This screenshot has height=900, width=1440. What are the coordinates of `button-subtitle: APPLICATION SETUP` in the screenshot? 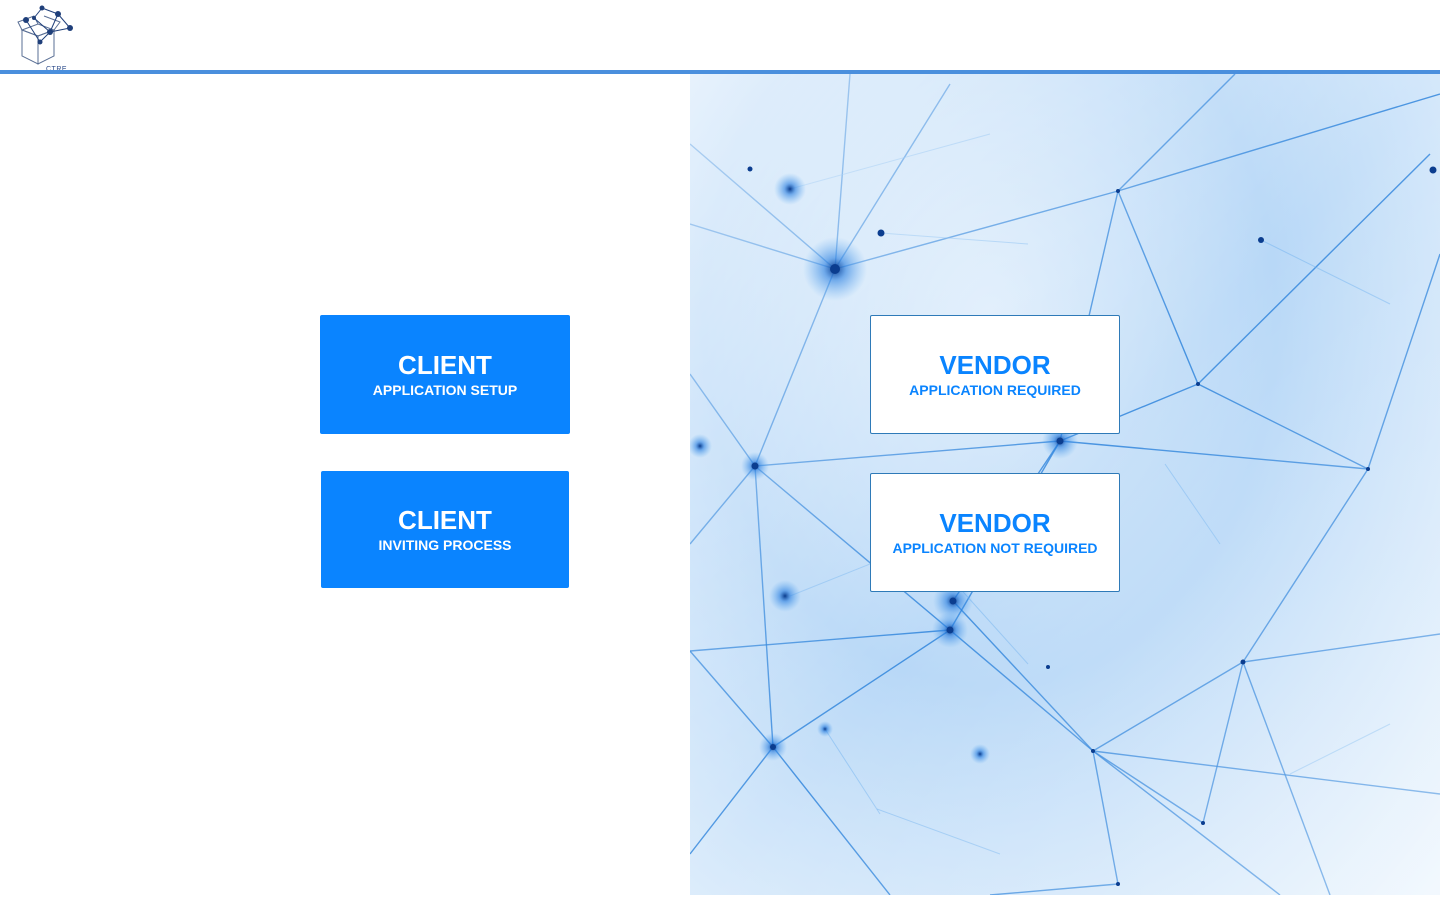 It's located at (445, 389).